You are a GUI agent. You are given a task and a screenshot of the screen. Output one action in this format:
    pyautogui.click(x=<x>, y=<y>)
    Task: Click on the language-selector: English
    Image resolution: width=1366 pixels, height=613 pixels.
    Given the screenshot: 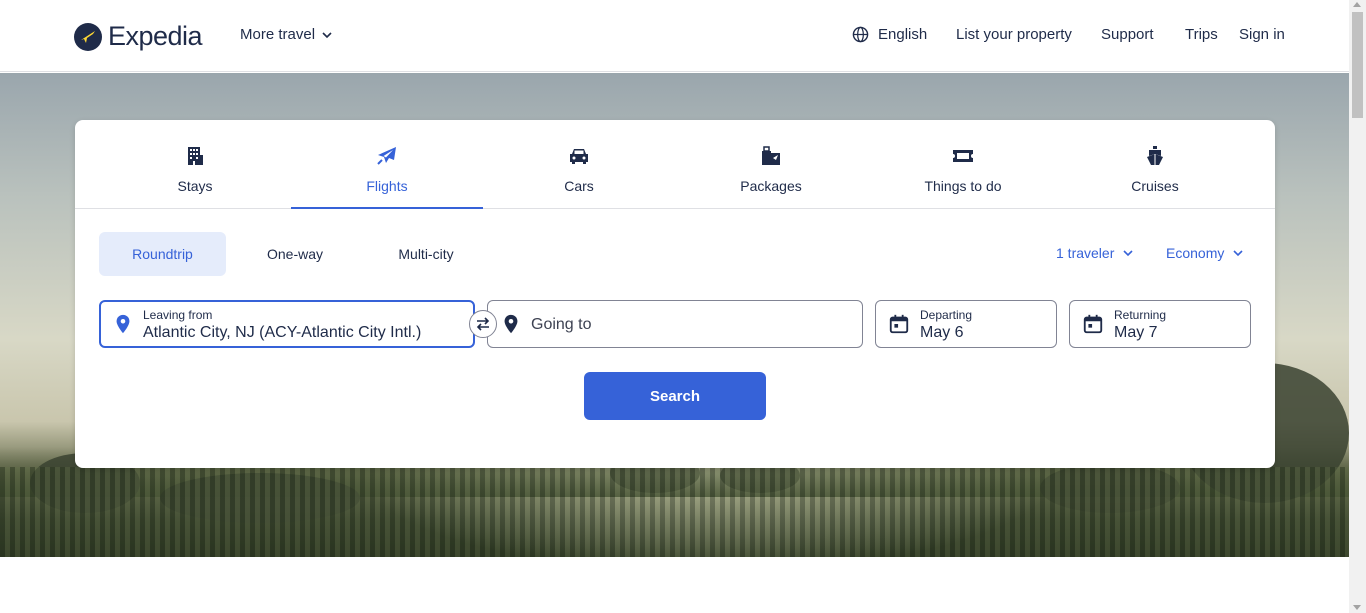 What is the action you would take?
    pyautogui.click(x=889, y=34)
    